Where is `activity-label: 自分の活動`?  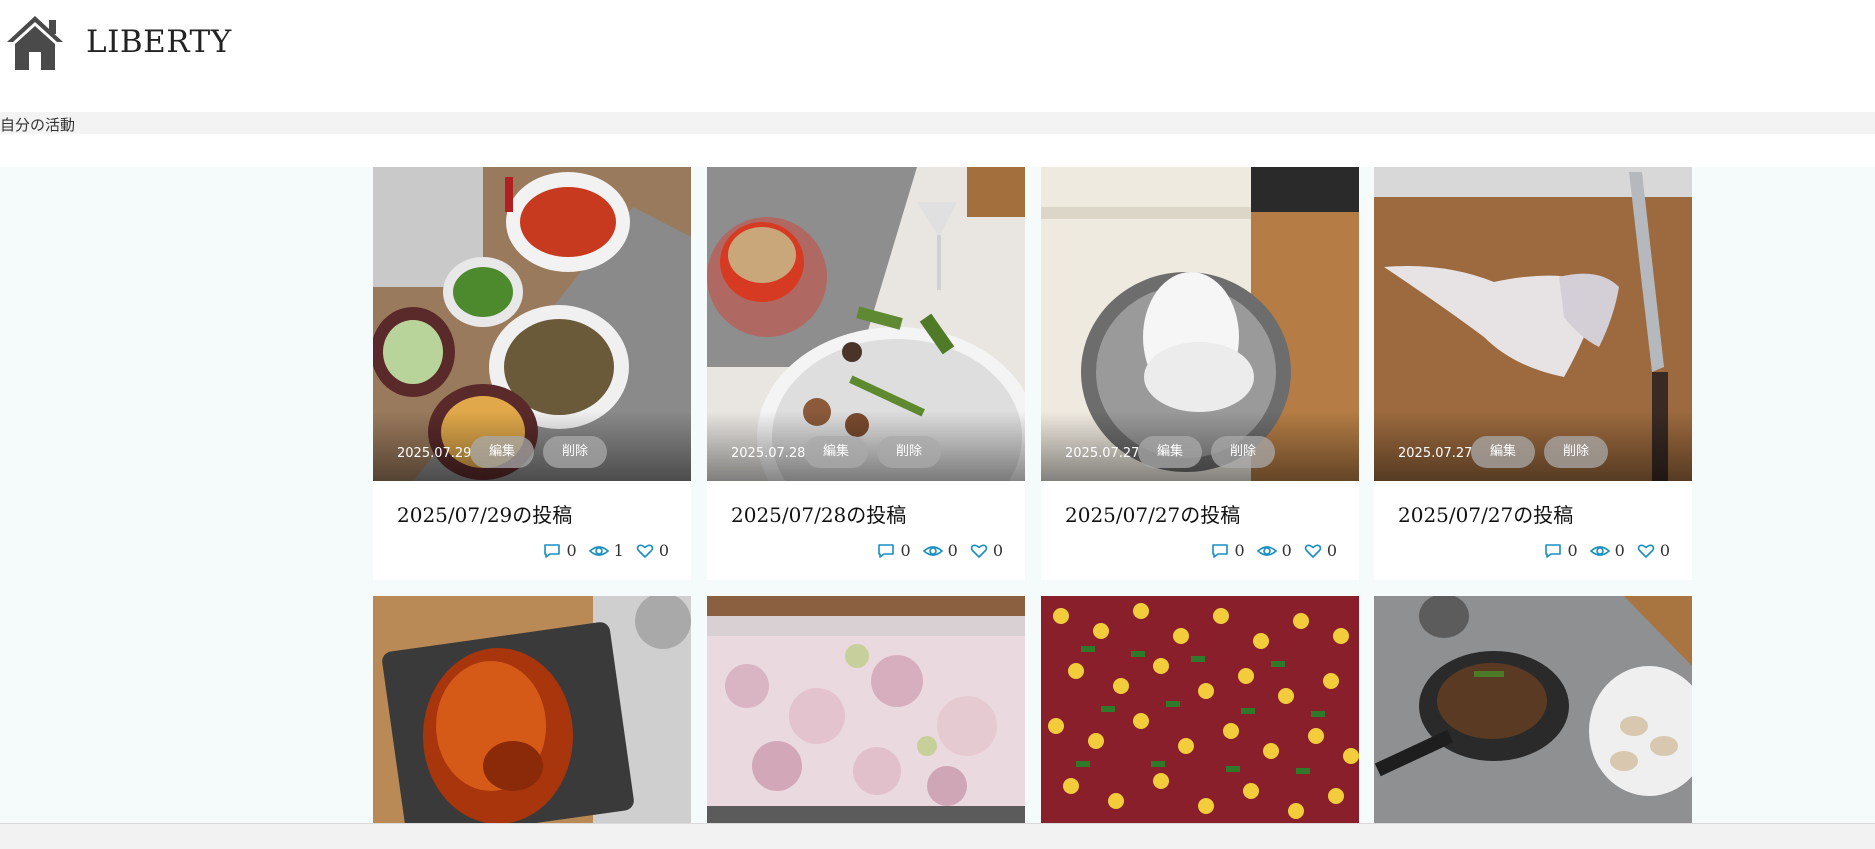
activity-label: 自分の活動 is located at coordinates (37, 124).